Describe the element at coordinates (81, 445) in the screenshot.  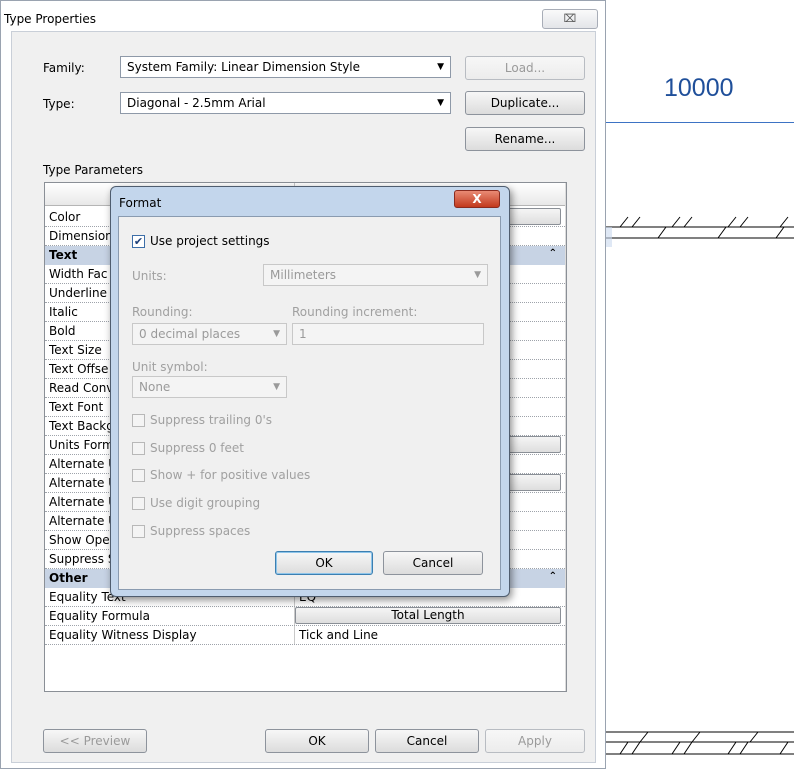
I see `param-name: Units Form` at that location.